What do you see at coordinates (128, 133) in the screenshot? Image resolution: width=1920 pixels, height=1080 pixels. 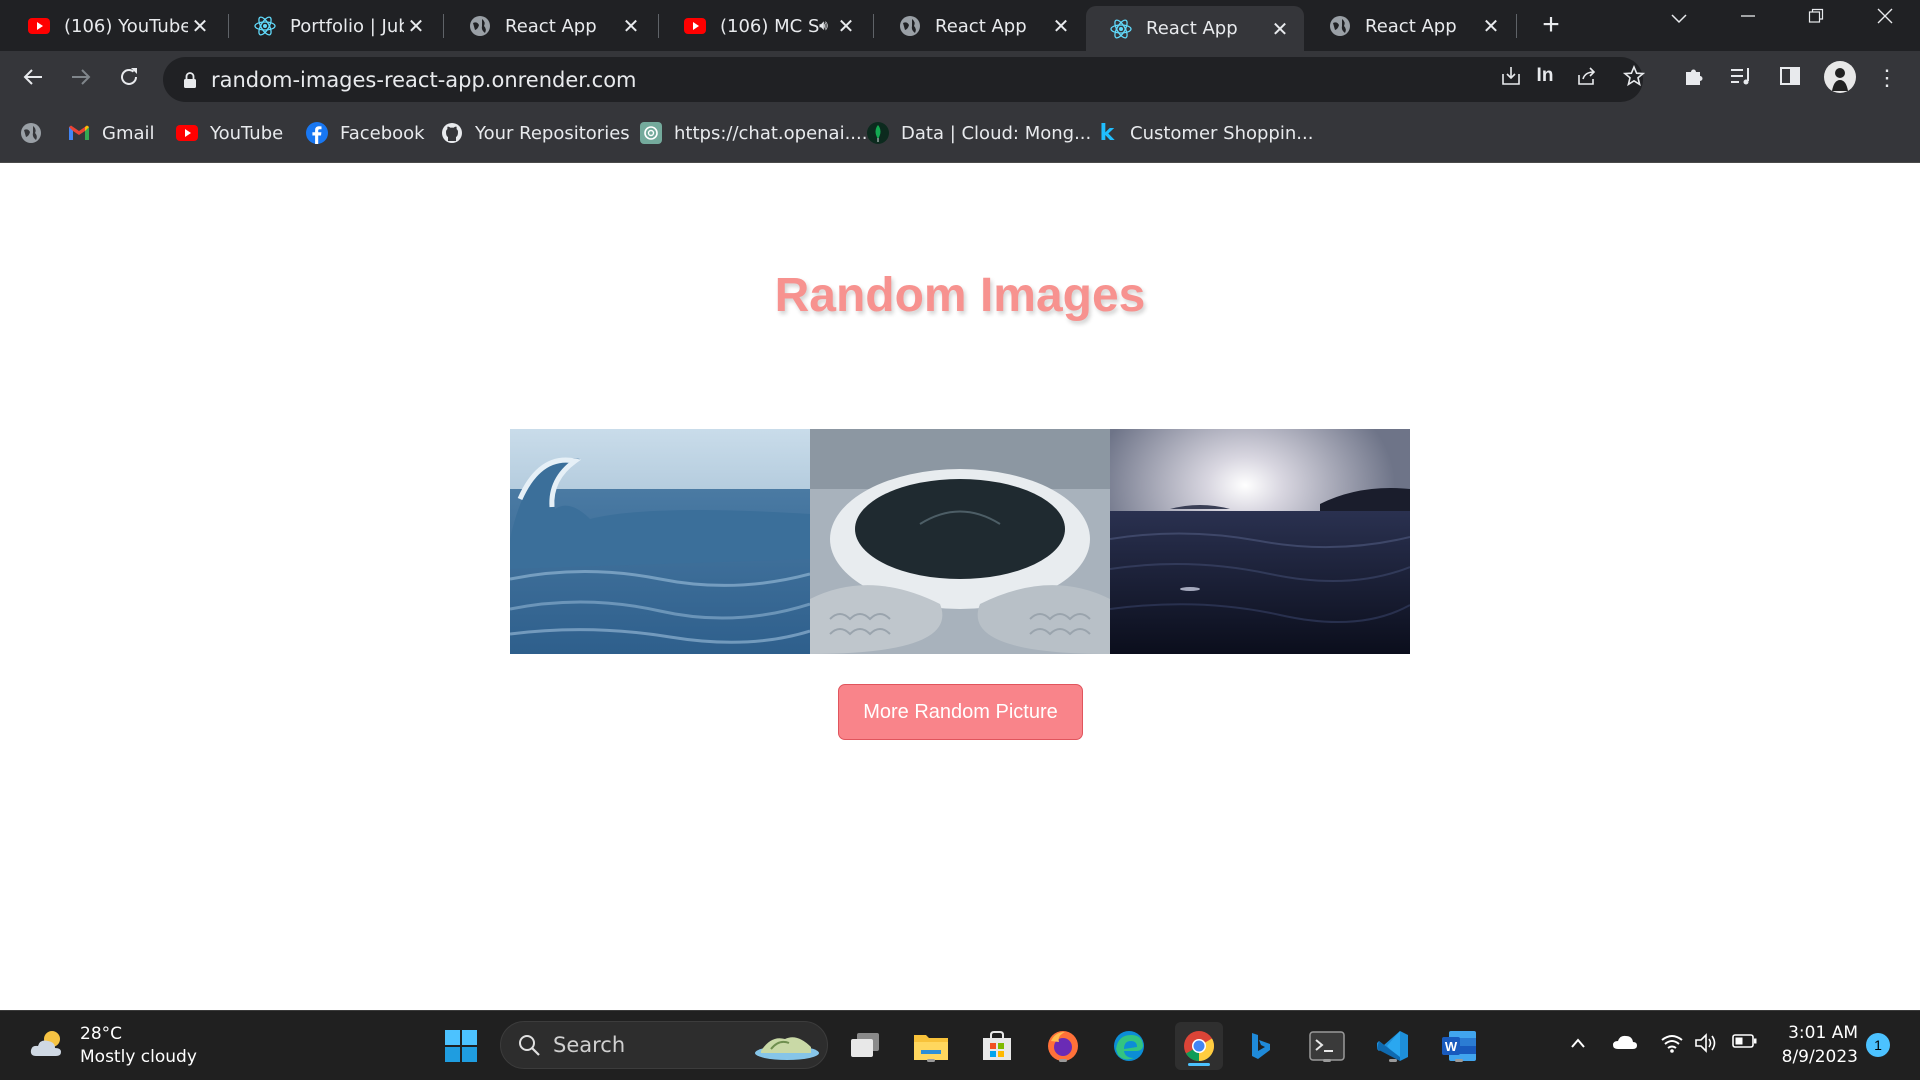 I see `bookmark-label: Gmail` at bounding box center [128, 133].